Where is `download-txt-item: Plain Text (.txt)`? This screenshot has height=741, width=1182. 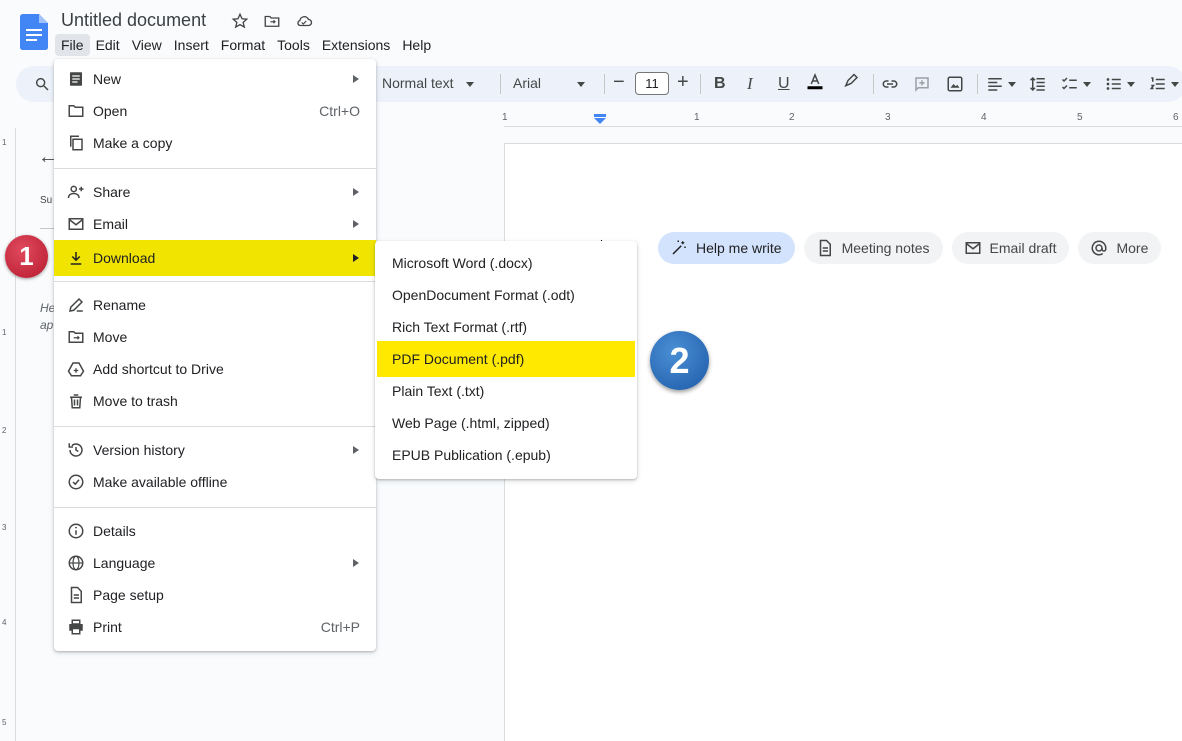
download-txt-item: Plain Text (.txt) is located at coordinates (506, 391).